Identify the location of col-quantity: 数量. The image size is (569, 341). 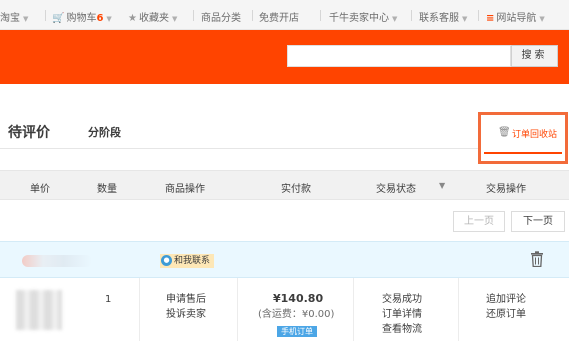
(107, 189).